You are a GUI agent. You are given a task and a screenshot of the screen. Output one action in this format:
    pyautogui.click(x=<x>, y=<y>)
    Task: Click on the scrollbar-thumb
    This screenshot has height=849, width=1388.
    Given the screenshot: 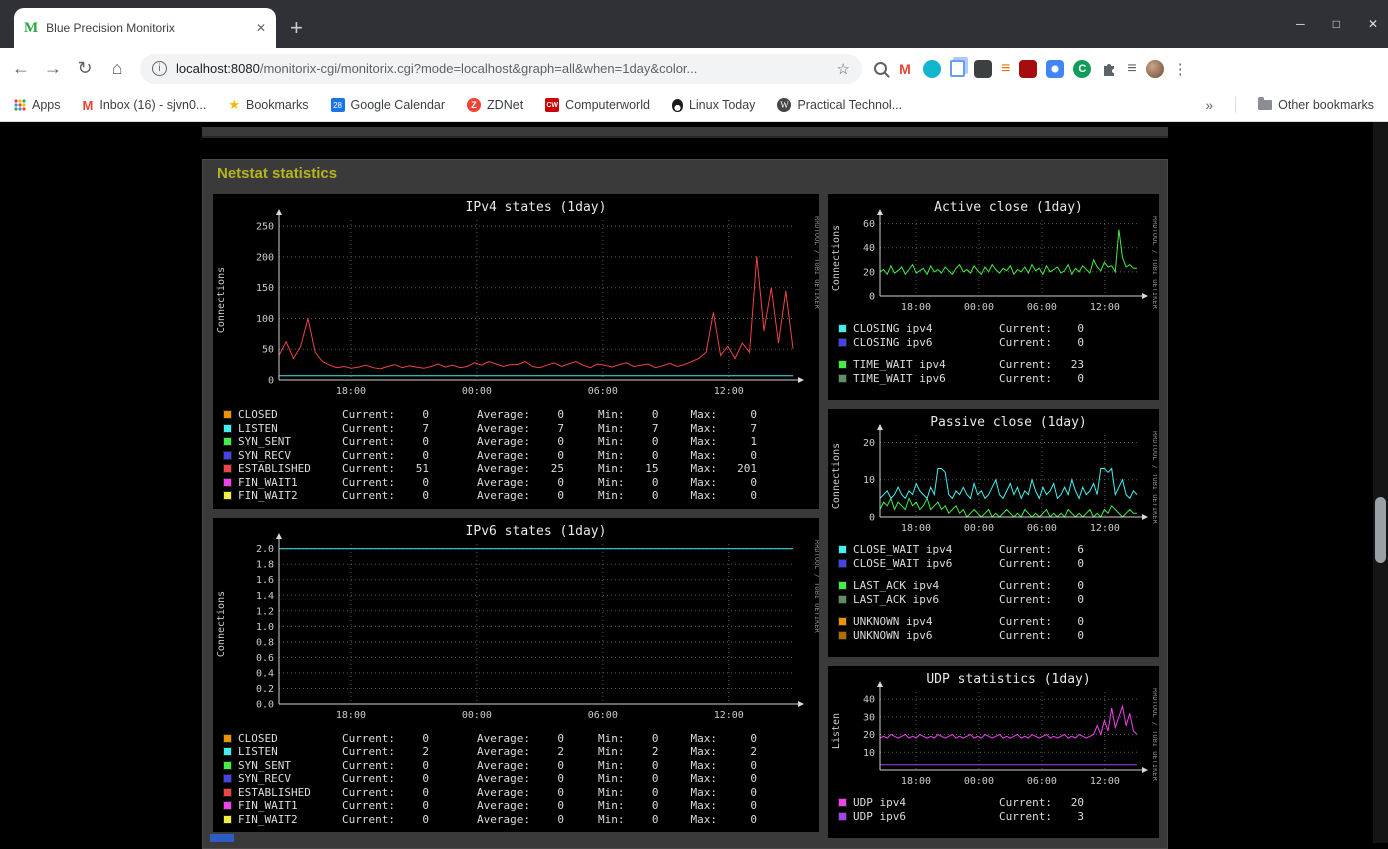 What is the action you would take?
    pyautogui.click(x=1380, y=530)
    